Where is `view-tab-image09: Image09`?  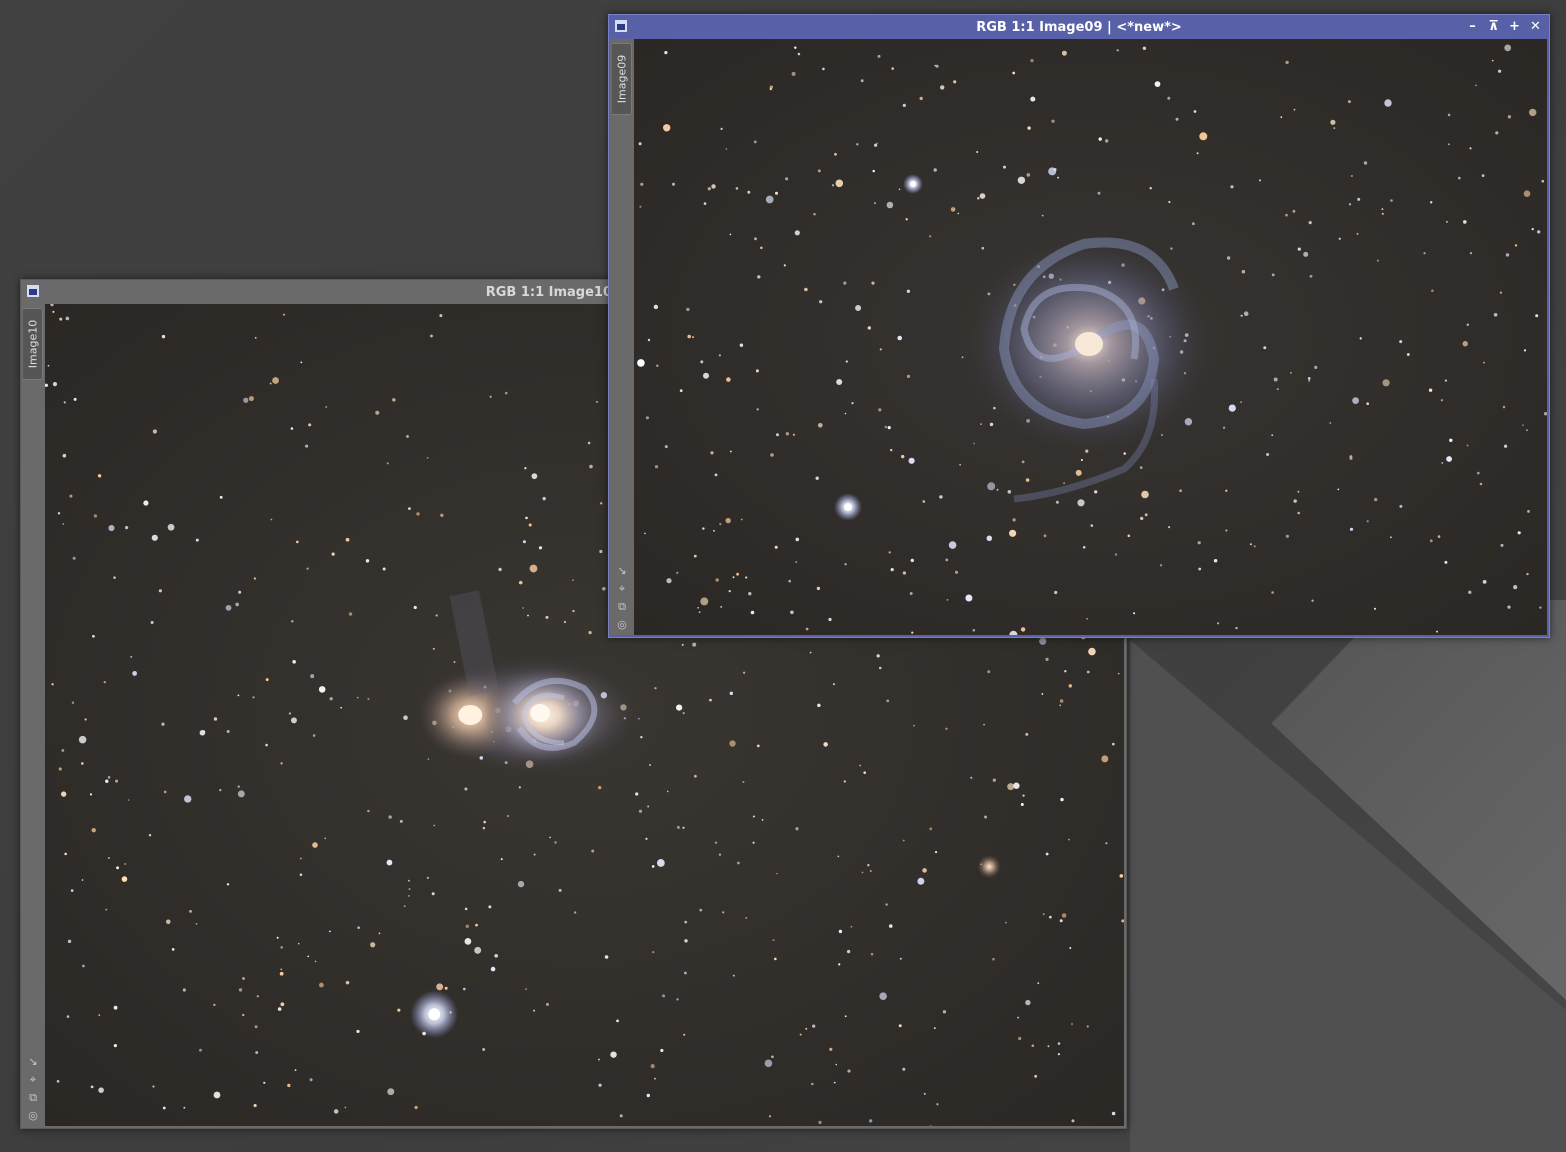 view-tab-image09: Image09 is located at coordinates (622, 79).